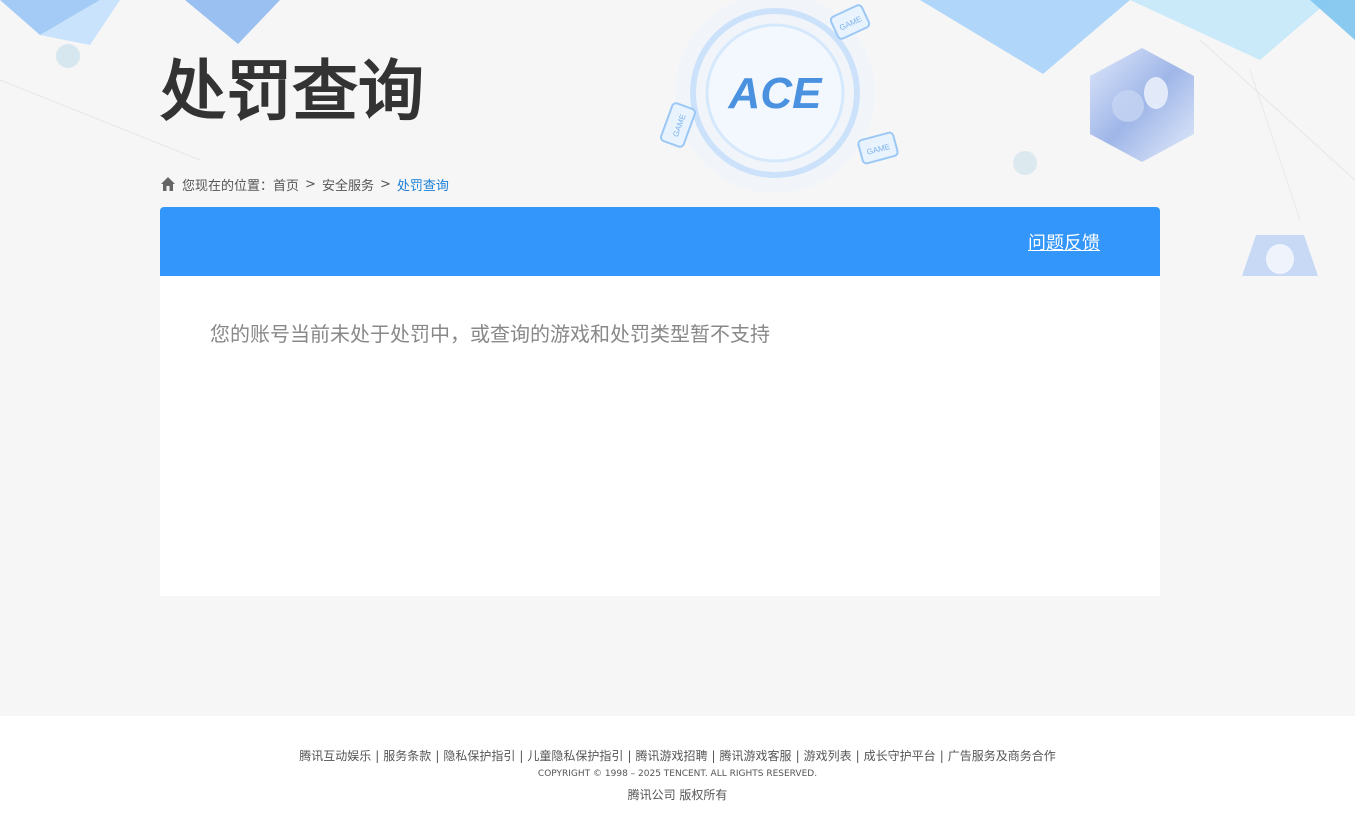  What do you see at coordinates (828, 756) in the screenshot?
I see `footer-link-game-list: 游戏列表` at bounding box center [828, 756].